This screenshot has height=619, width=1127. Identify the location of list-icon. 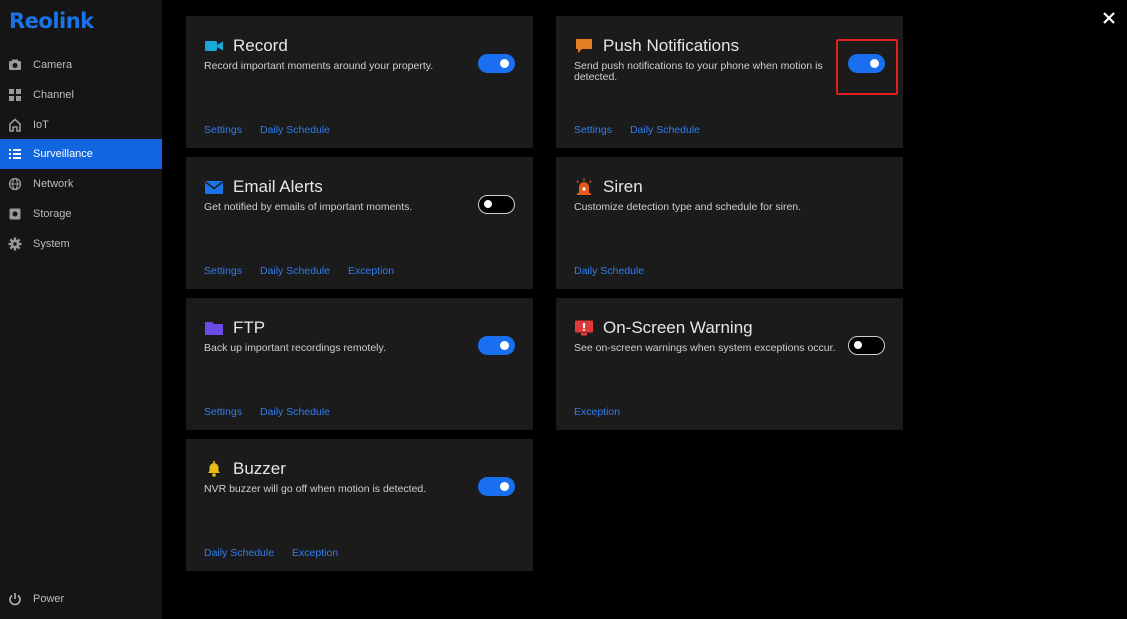
(15, 154).